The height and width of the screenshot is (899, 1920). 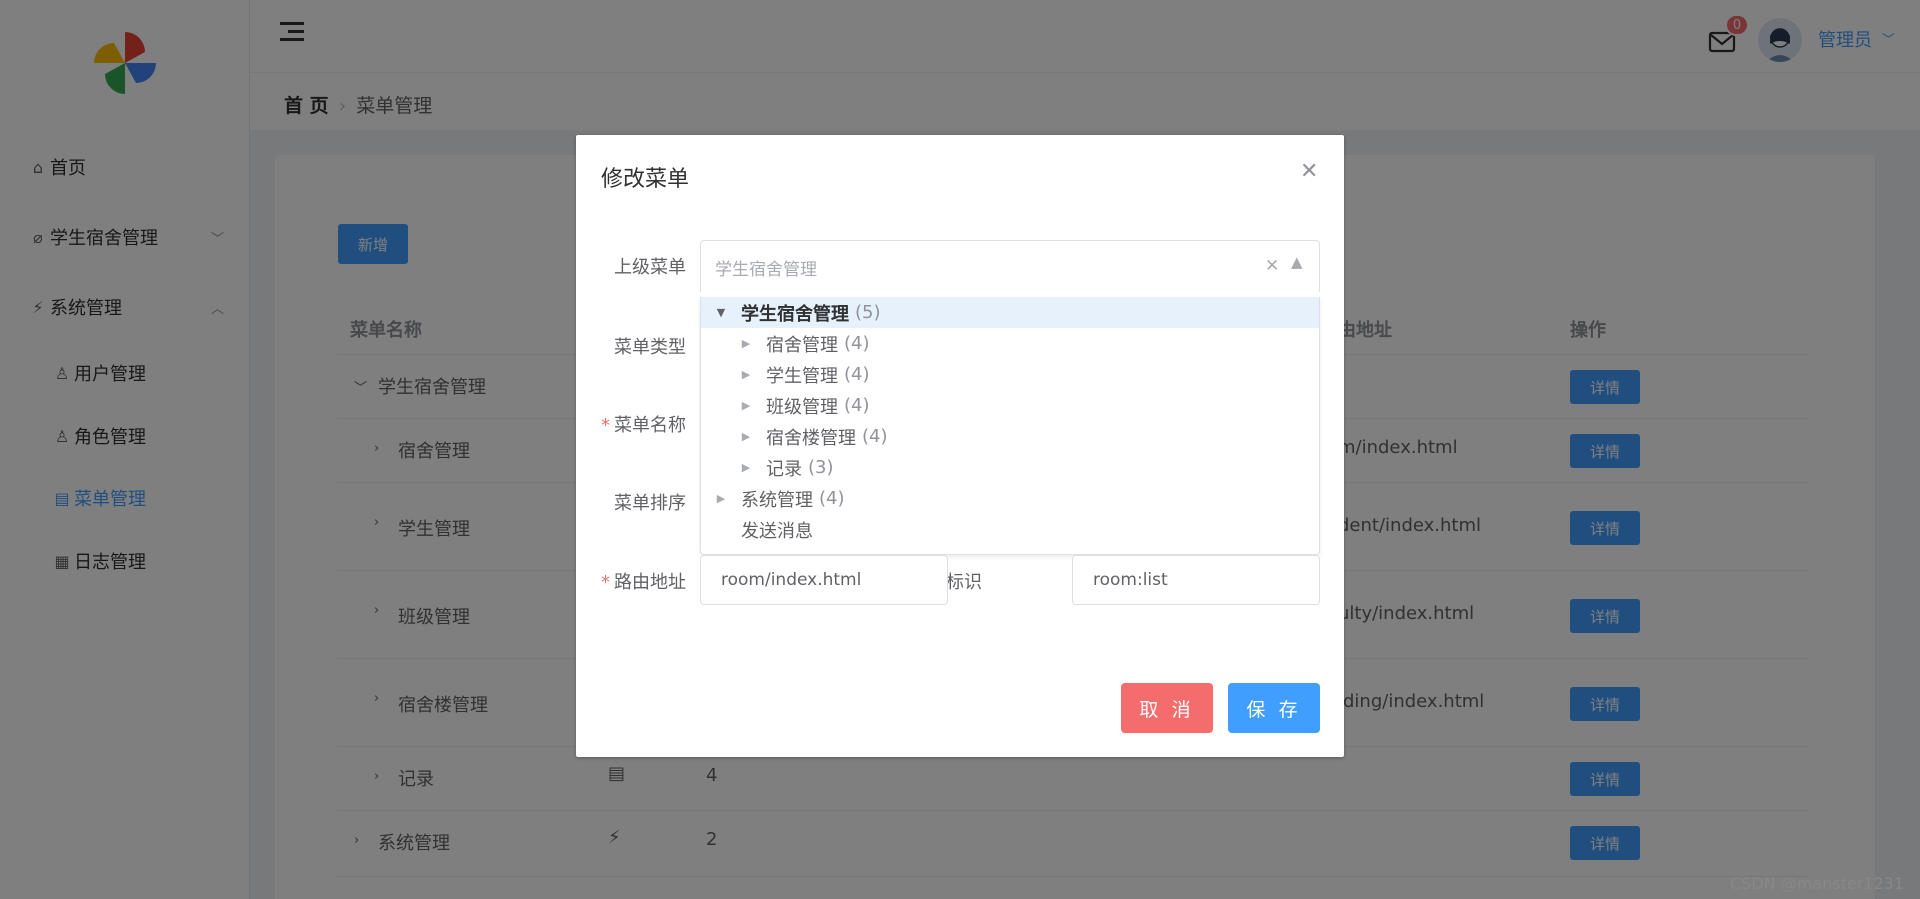 I want to click on select-placeholder: 学生宿舍管理, so click(x=766, y=270).